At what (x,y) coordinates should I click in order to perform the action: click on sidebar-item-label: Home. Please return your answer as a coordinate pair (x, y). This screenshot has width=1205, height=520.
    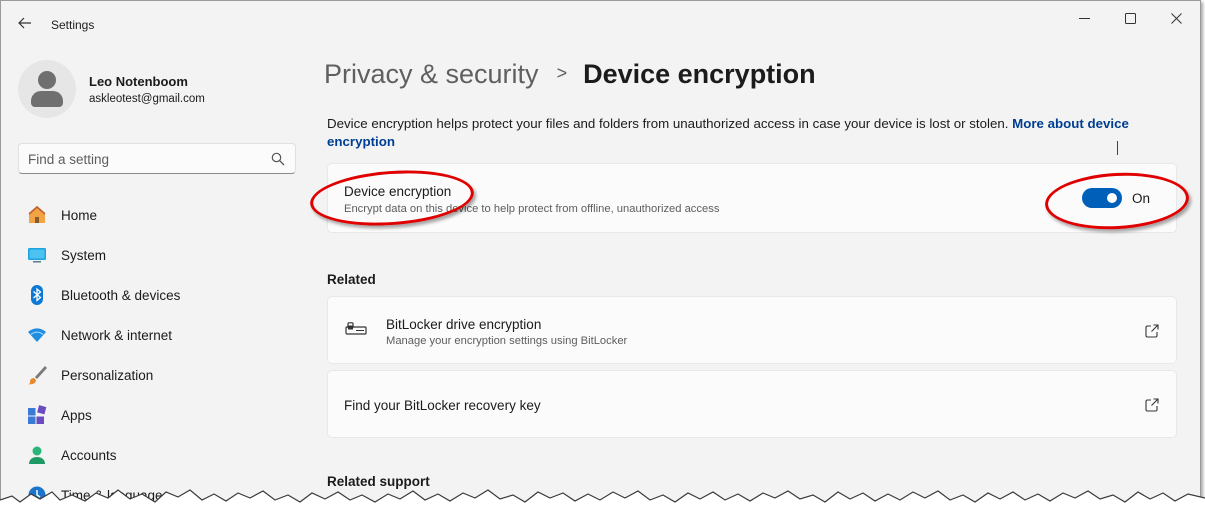
    Looking at the image, I should click on (79, 215).